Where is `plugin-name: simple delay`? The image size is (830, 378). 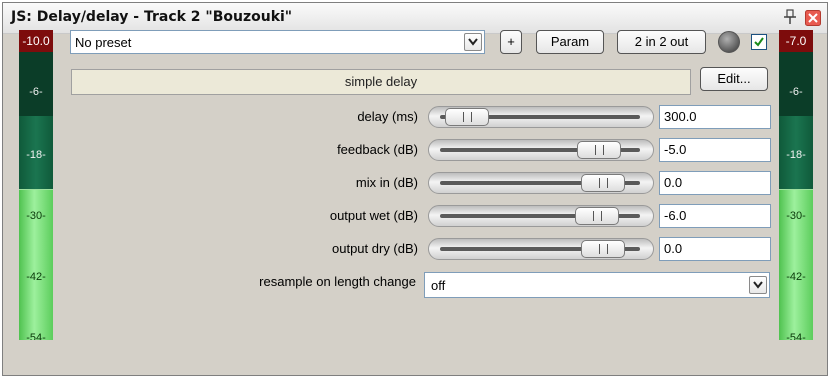 plugin-name: simple delay is located at coordinates (381, 82).